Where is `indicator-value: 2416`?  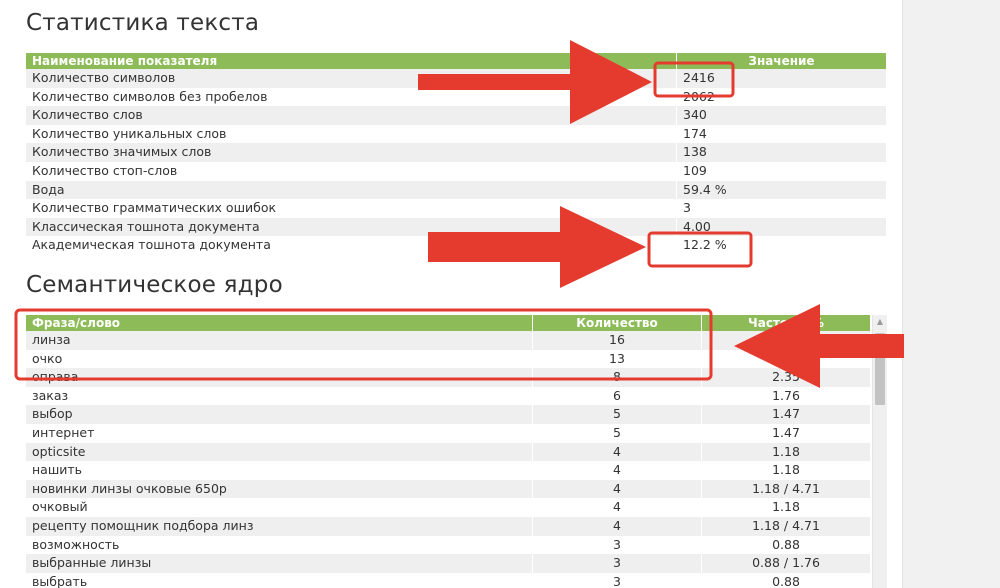
indicator-value: 2416 is located at coordinates (699, 77).